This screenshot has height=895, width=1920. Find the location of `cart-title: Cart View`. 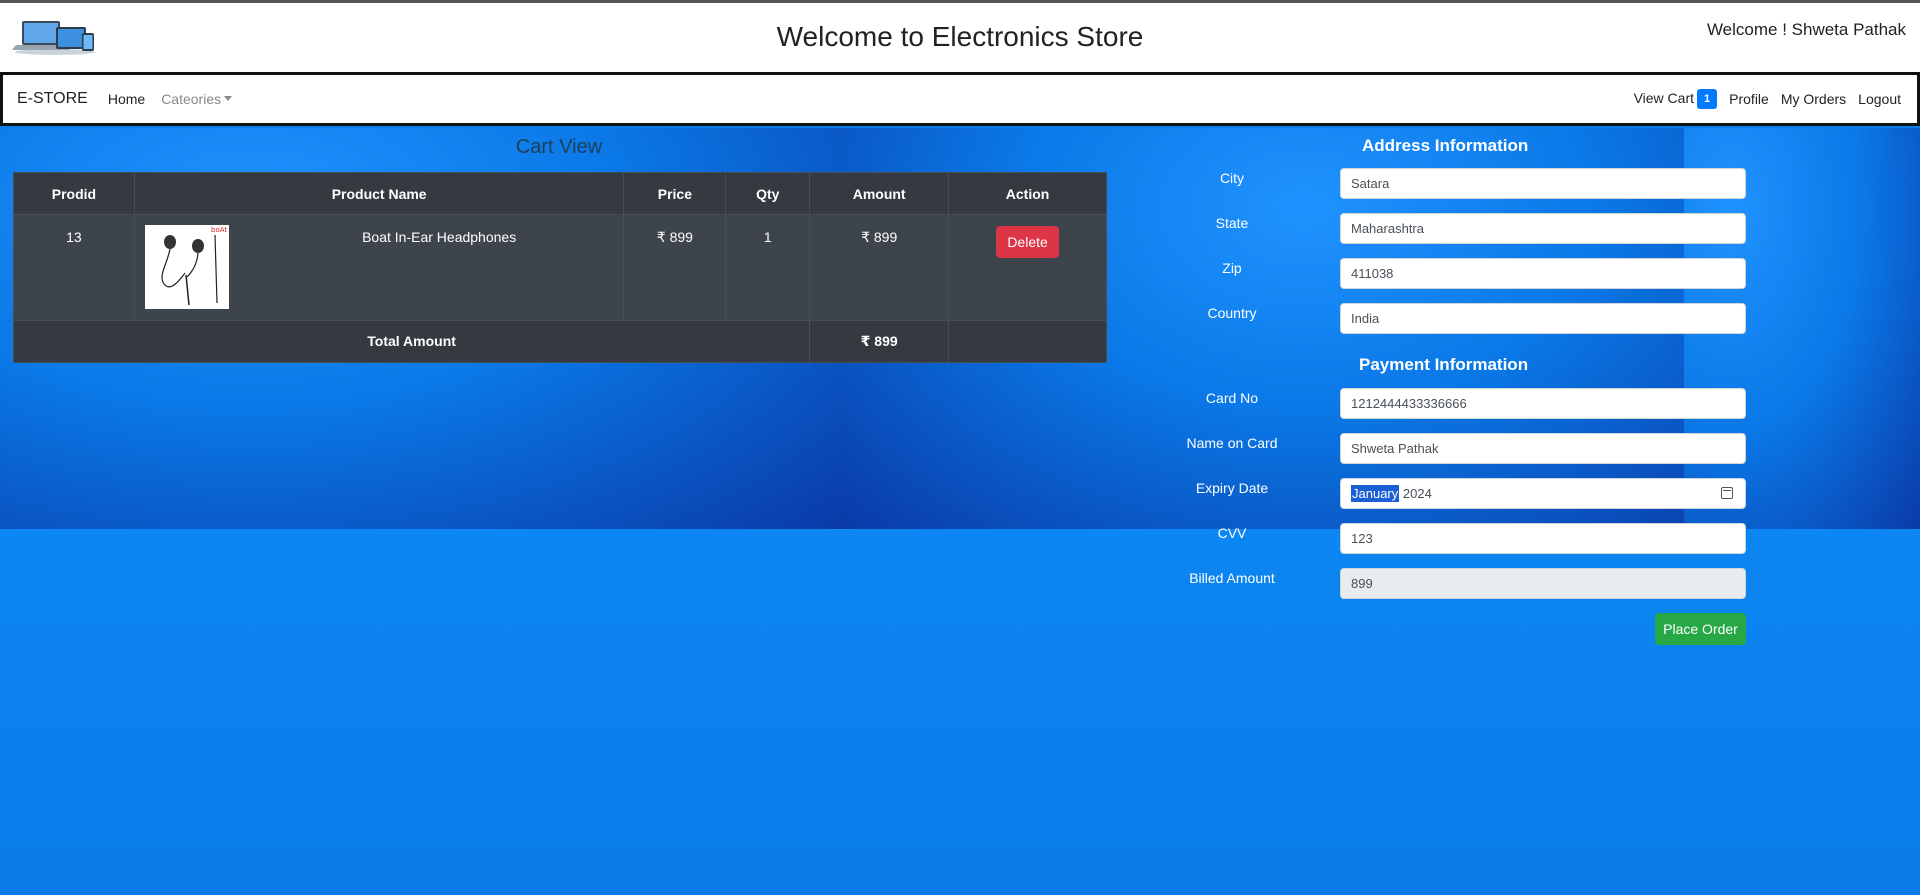

cart-title: Cart View is located at coordinates (559, 147).